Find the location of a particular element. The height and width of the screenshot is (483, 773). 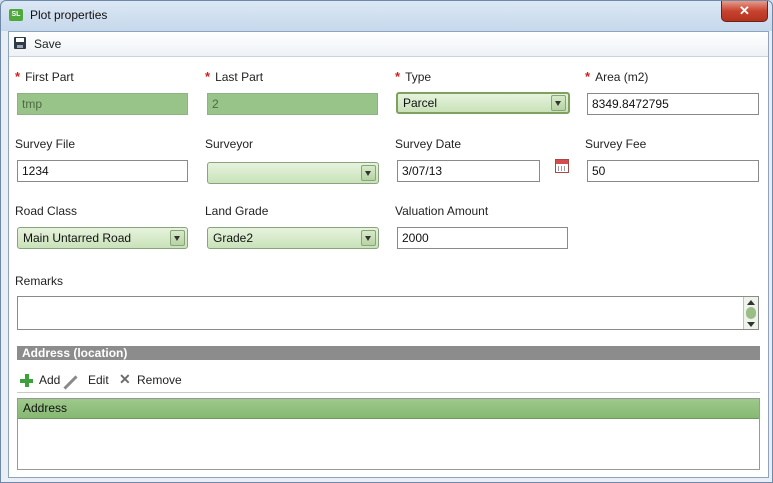

survey-fee-label: Survey Fee is located at coordinates (616, 144).